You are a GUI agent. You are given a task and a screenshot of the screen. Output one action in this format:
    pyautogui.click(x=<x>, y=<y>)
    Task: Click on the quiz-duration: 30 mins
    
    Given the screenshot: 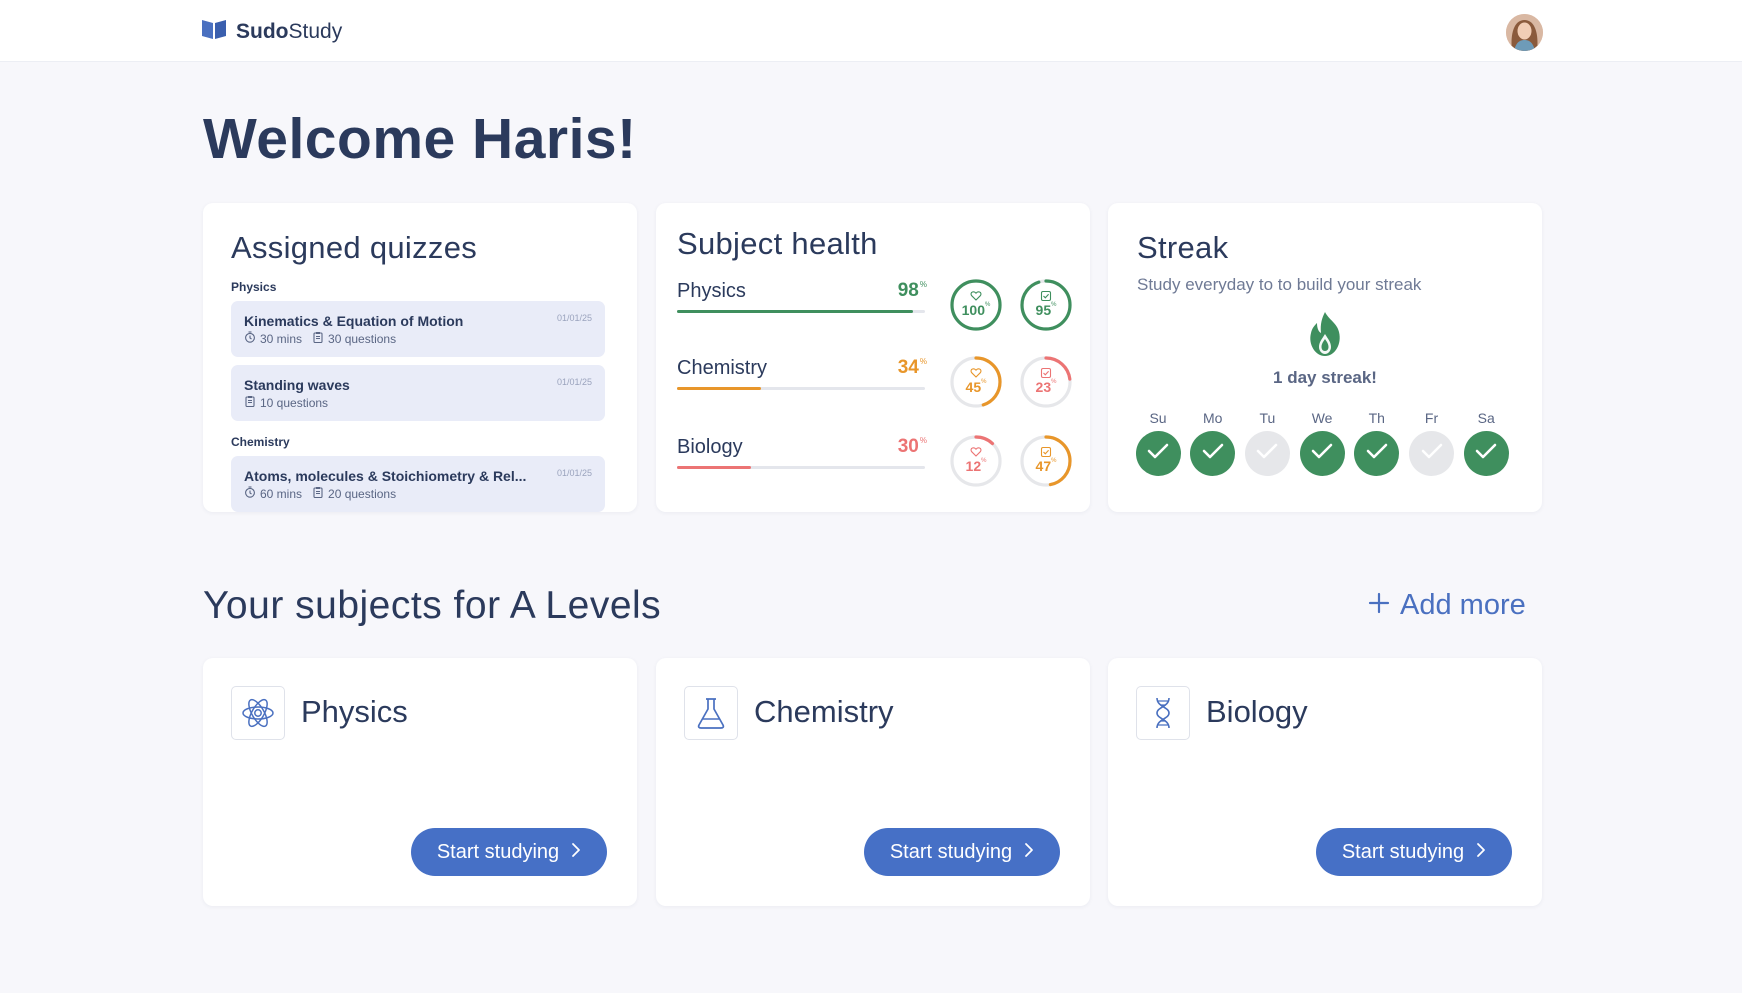 What is the action you would take?
    pyautogui.click(x=281, y=338)
    